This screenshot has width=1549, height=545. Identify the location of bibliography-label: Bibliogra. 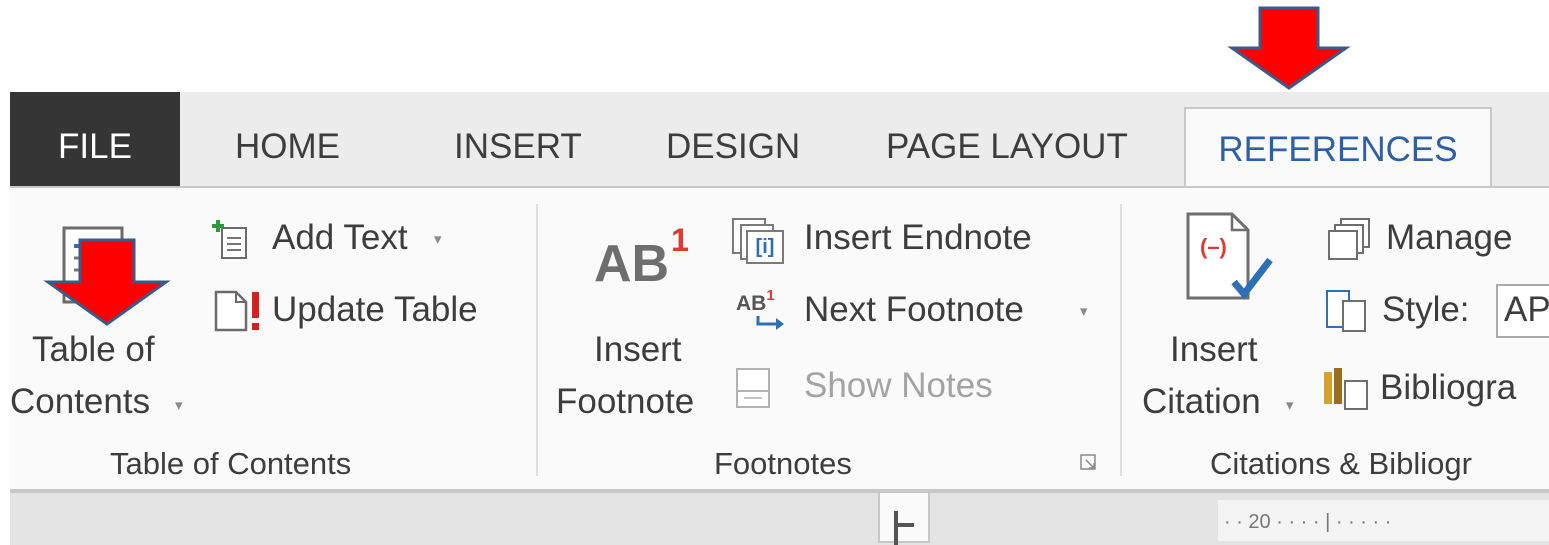
(1448, 387).